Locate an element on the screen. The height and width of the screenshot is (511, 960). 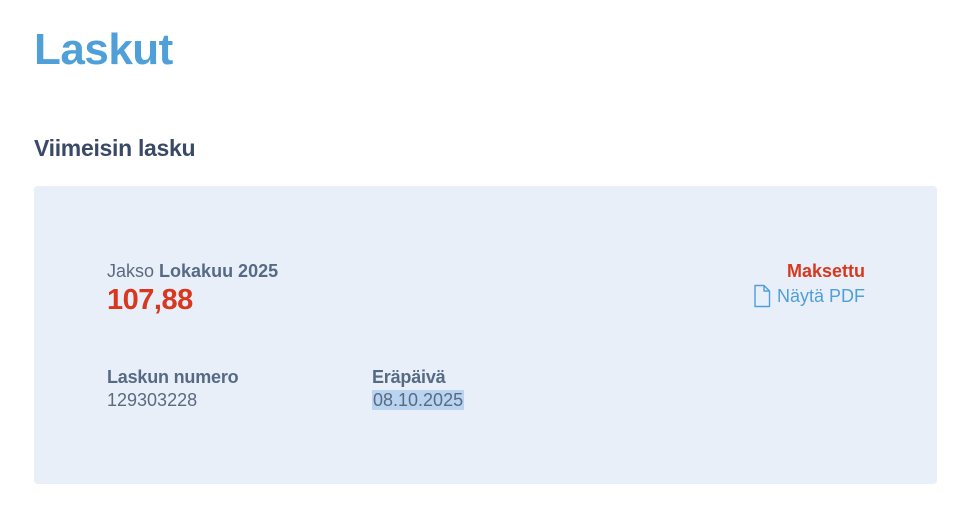
view-pdf-label: Näytä PDF is located at coordinates (820, 296).